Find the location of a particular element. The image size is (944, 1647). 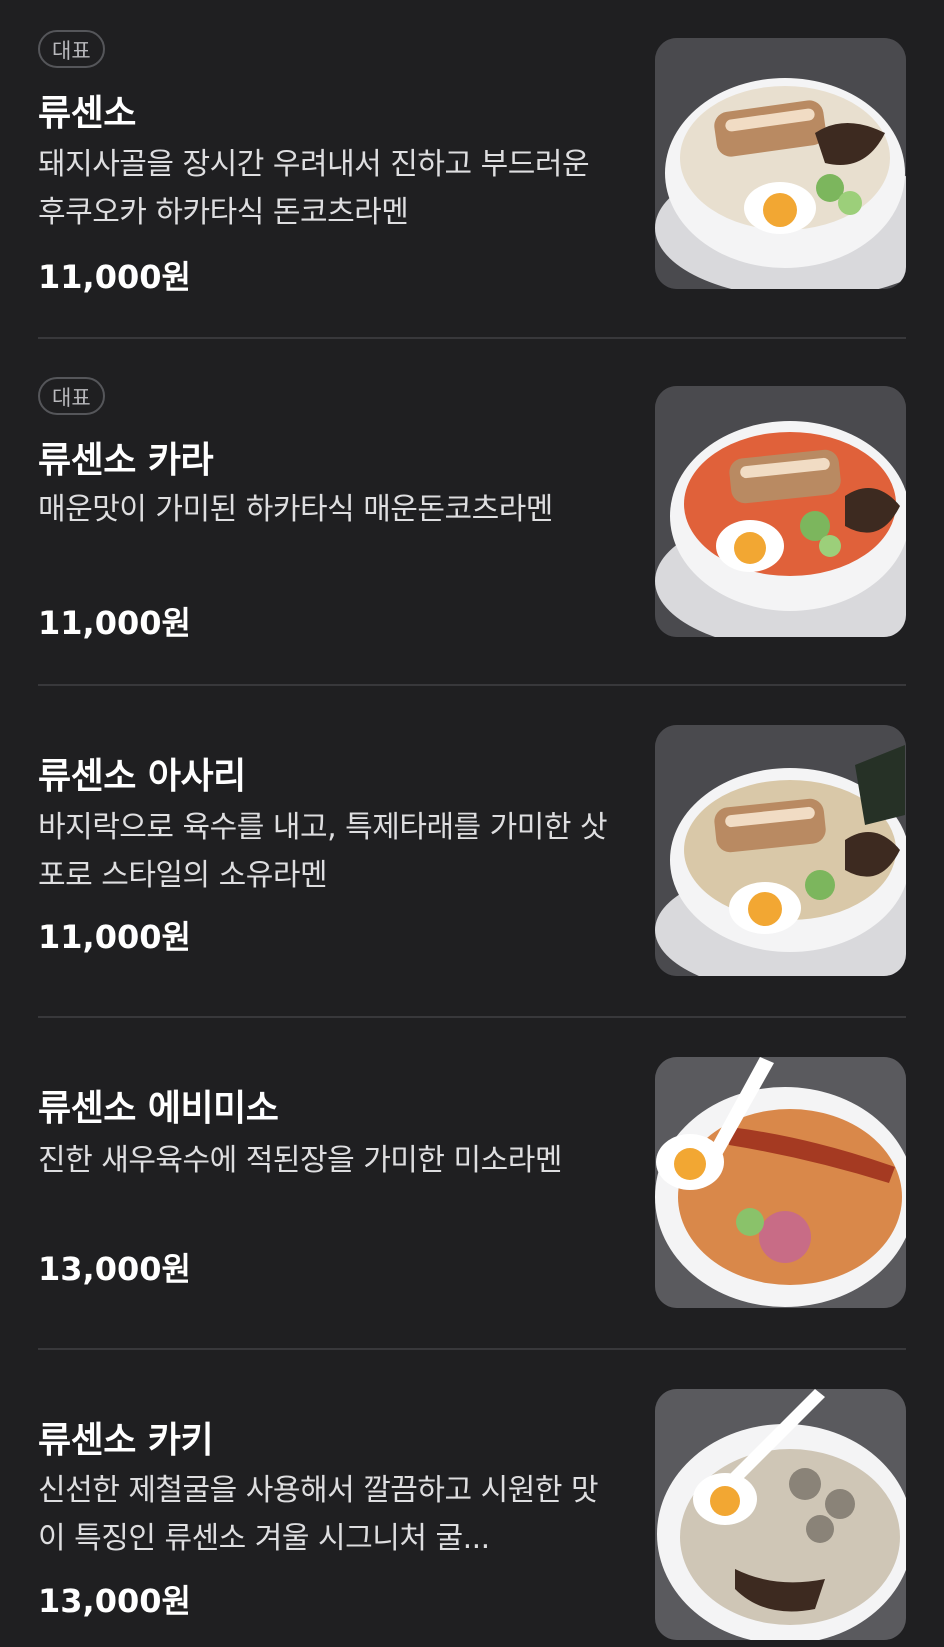

menu-item-description: 진한 새우육수에 적된장을 가미한 미소라멘 is located at coordinates (300, 1160).